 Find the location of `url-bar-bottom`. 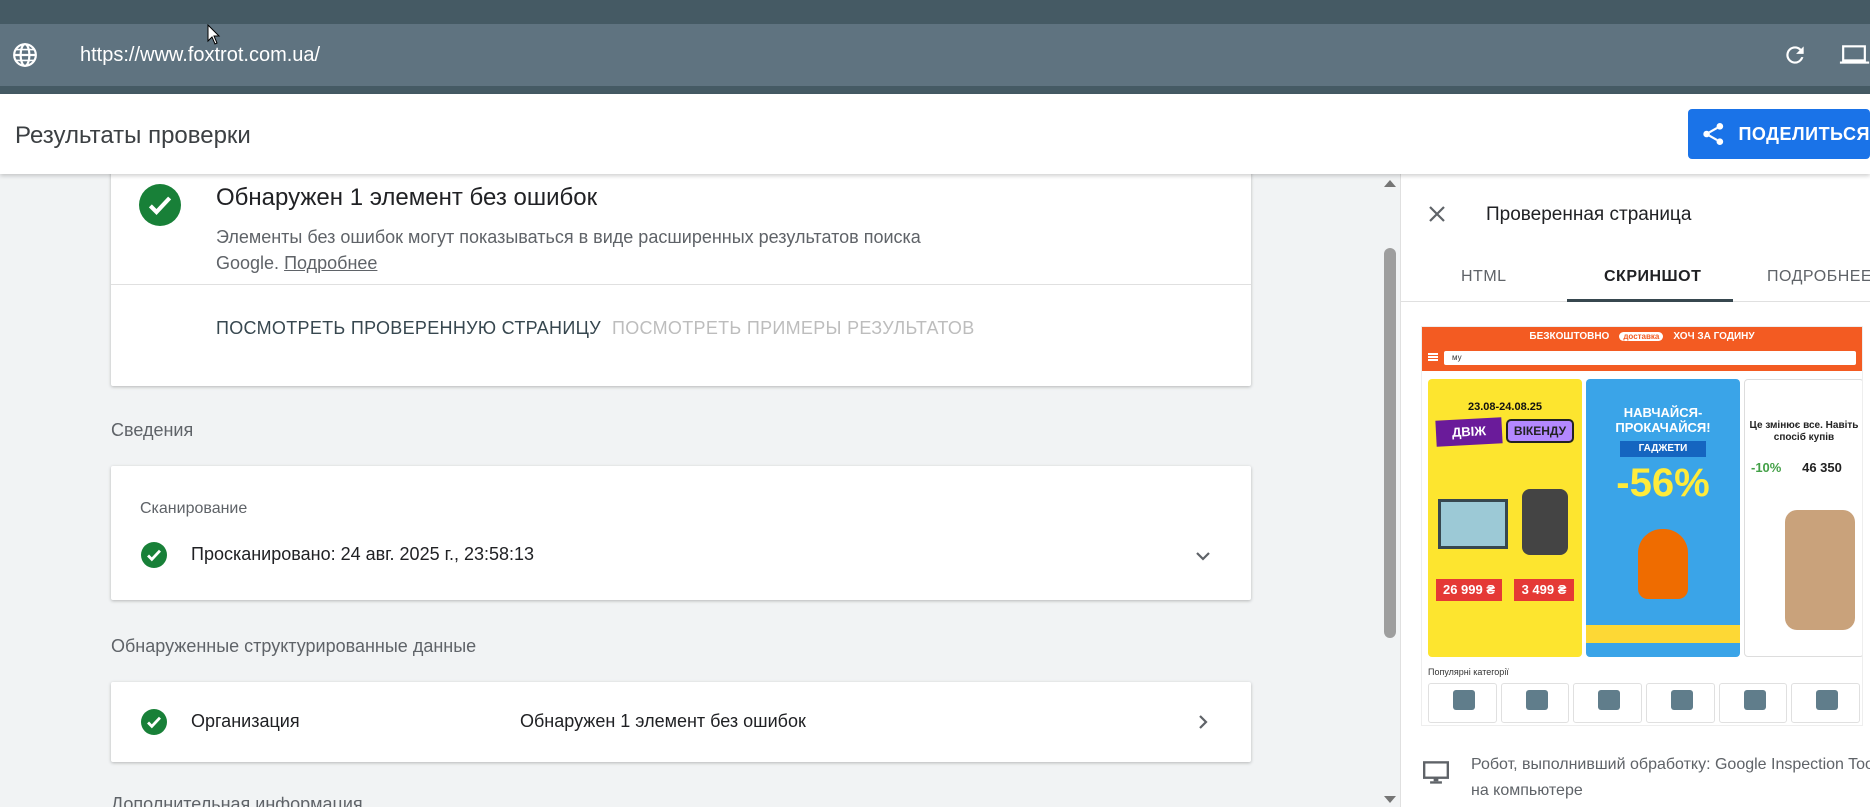

url-bar-bottom is located at coordinates (935, 90).